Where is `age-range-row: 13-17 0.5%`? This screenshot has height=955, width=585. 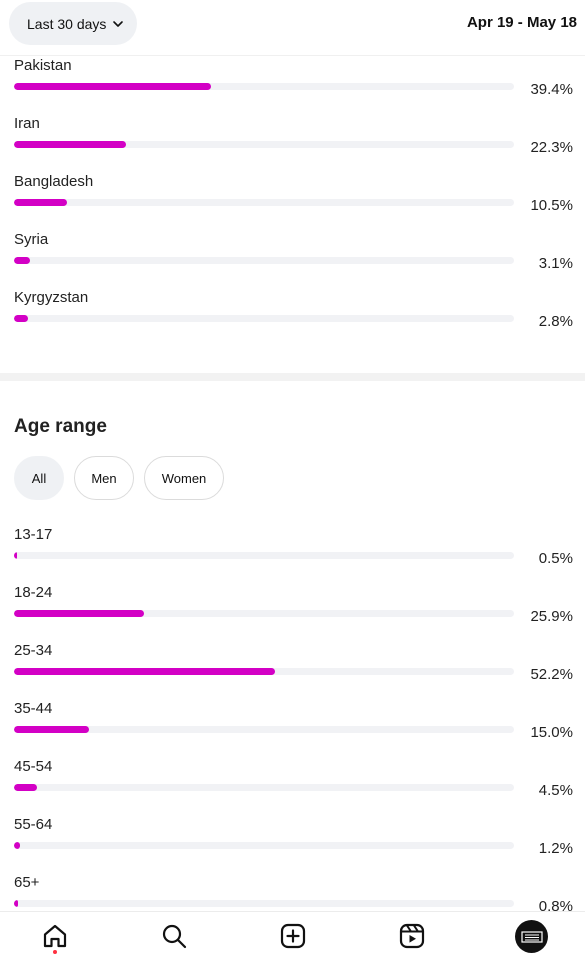
age-range-row: 13-17 0.5% is located at coordinates (292, 555).